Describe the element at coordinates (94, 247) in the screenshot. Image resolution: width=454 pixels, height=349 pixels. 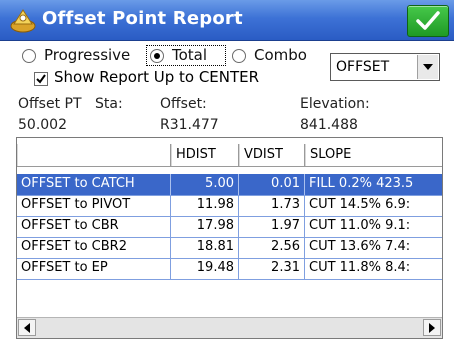
I see `row-name-cell: OFFSET to CBR2` at that location.